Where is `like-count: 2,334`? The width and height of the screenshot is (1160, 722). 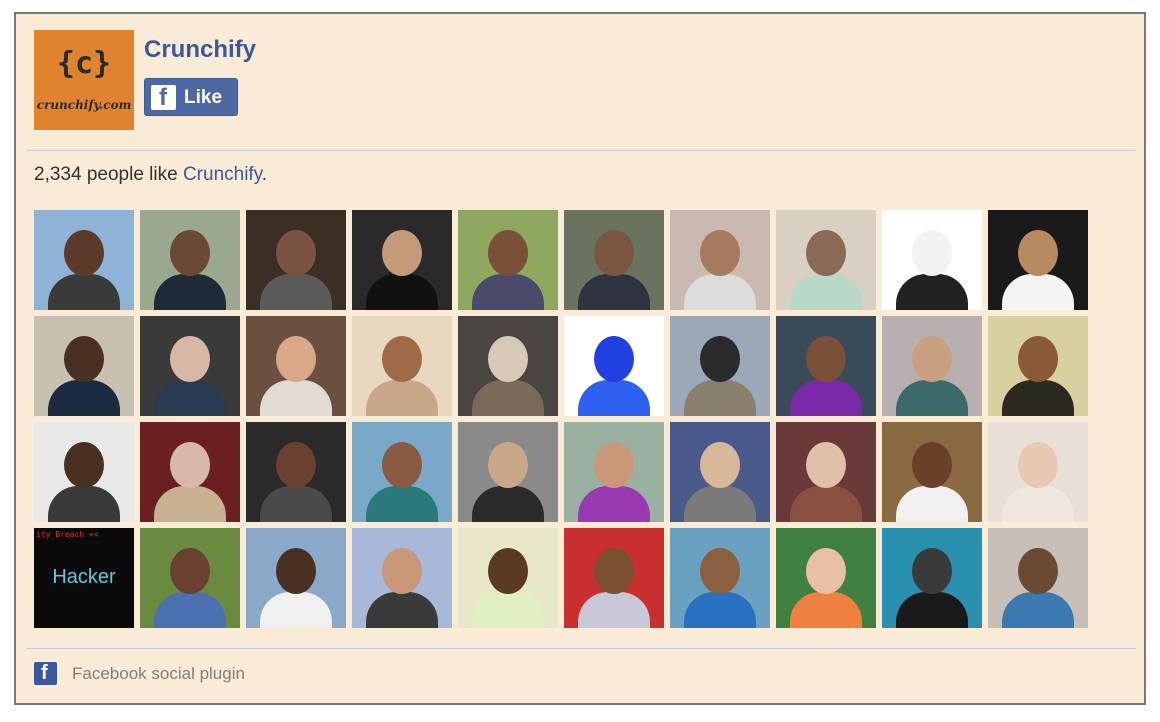 like-count: 2,334 is located at coordinates (58, 174).